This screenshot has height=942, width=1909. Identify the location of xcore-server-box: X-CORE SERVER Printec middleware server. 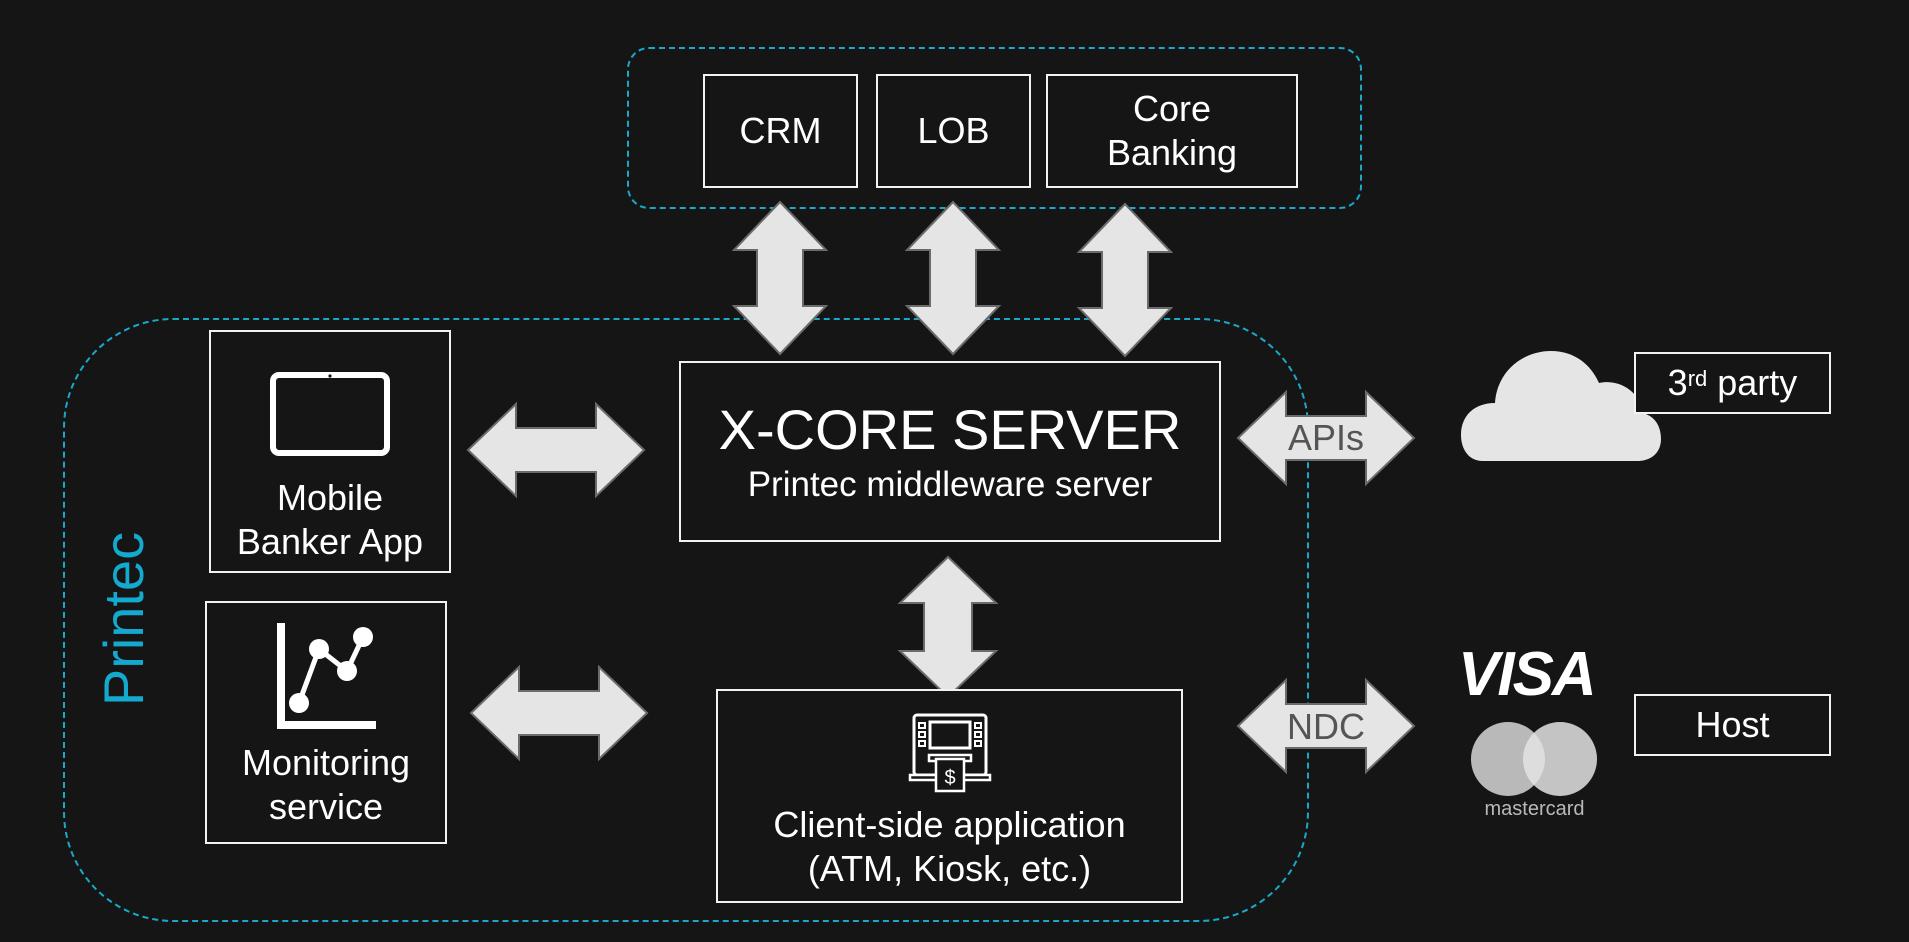
(950, 451).